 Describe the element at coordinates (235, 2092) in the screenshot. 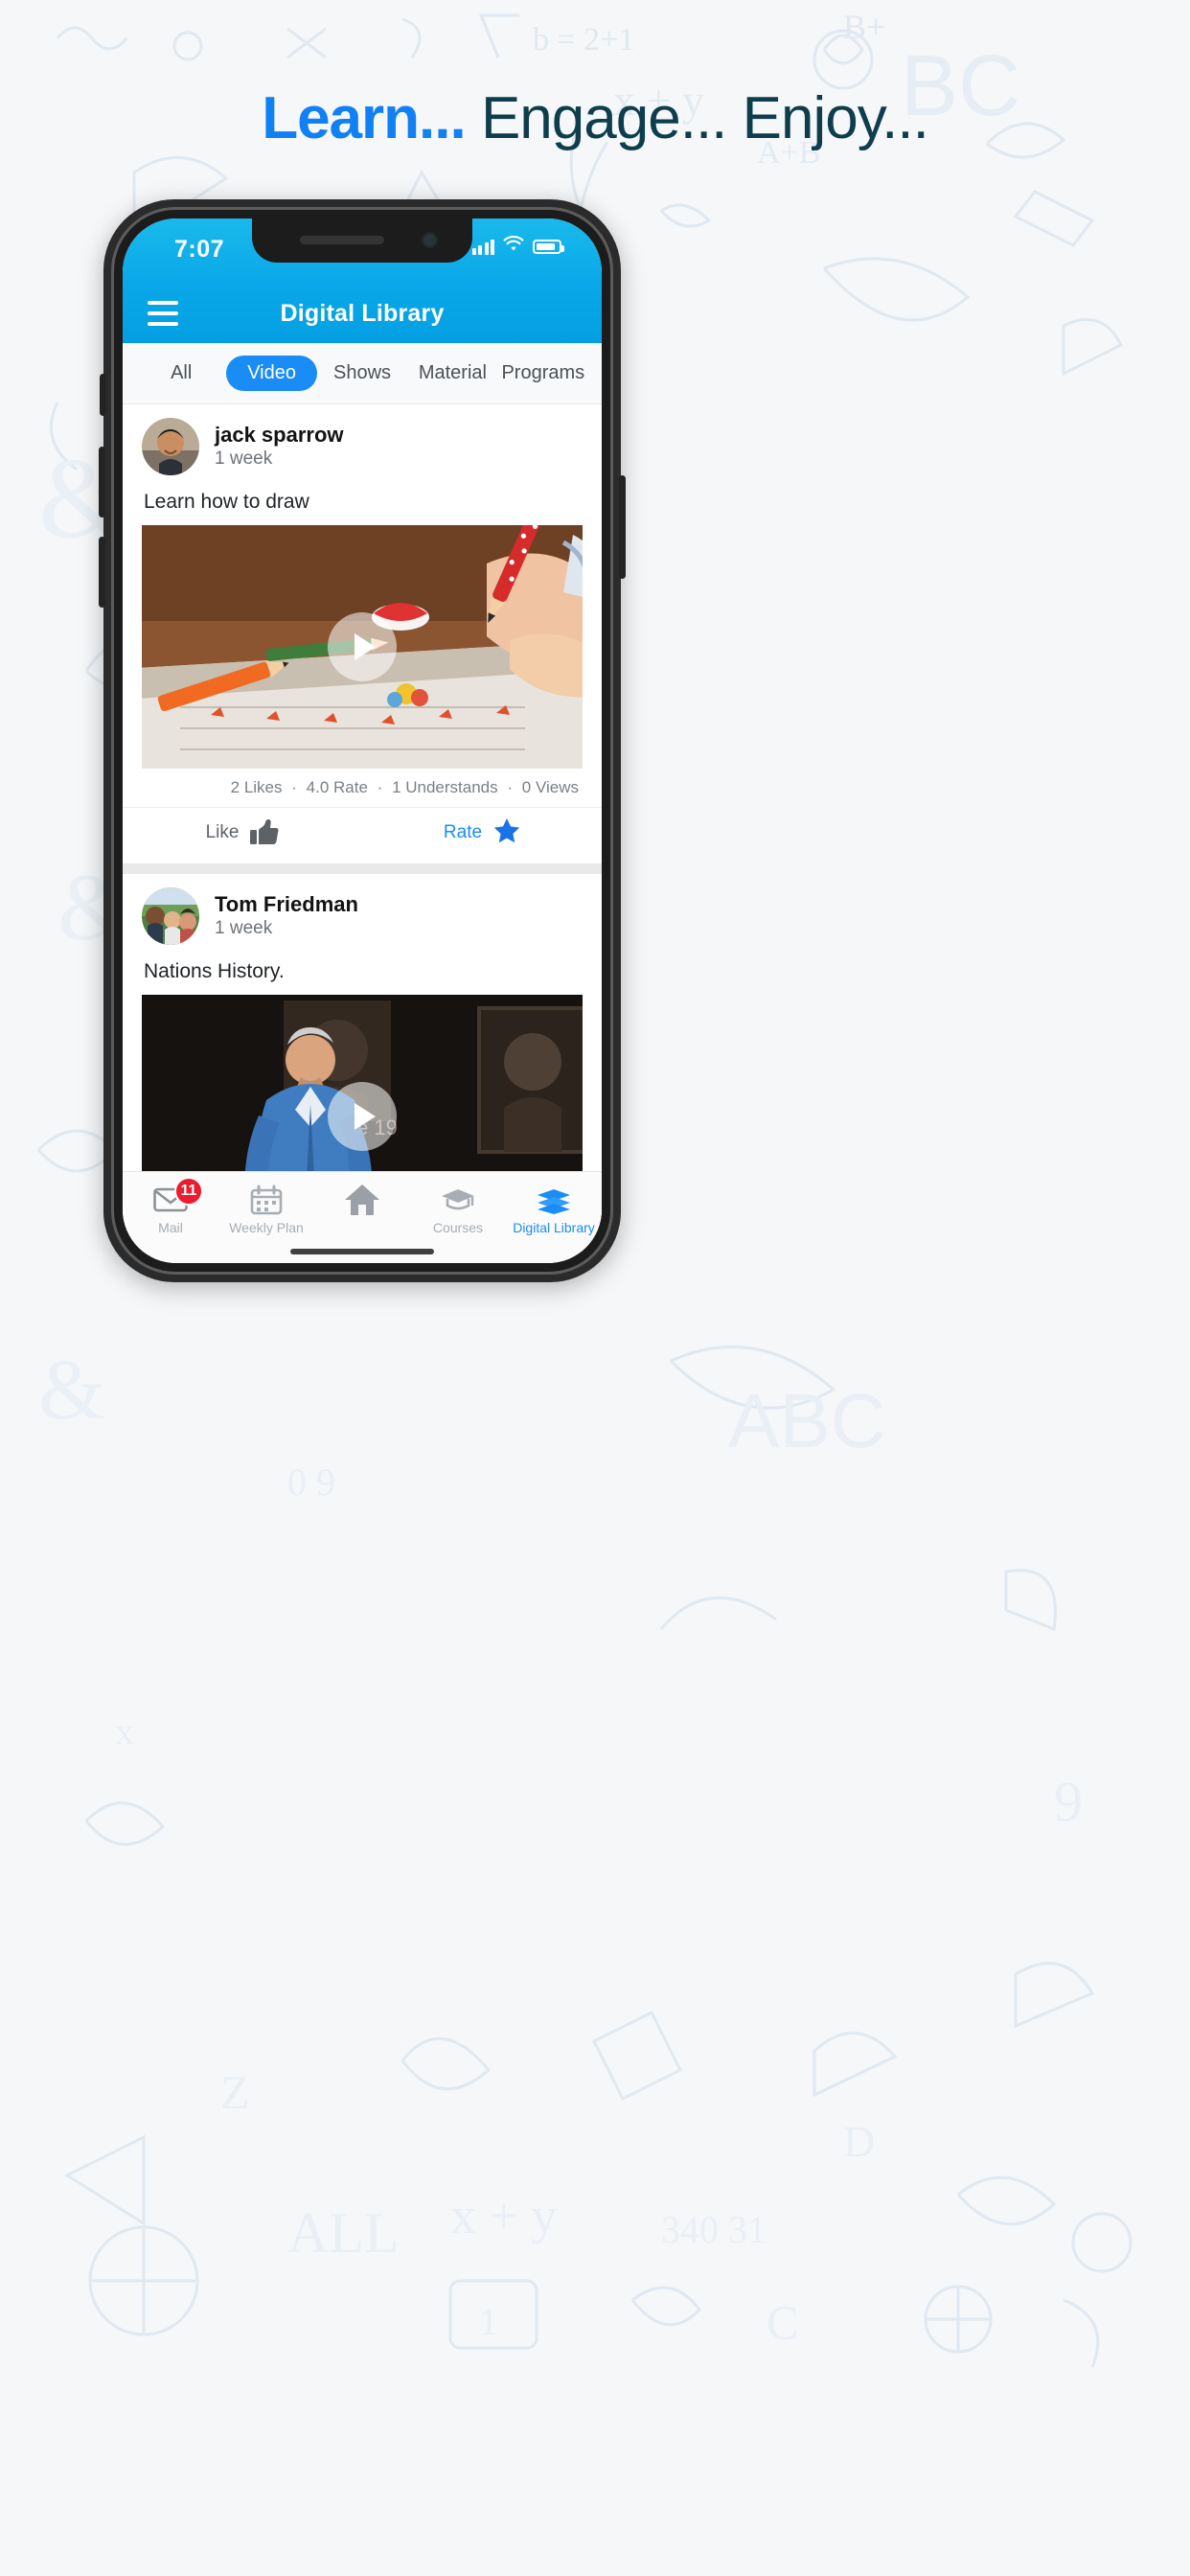

I see `svg-text: Z` at that location.